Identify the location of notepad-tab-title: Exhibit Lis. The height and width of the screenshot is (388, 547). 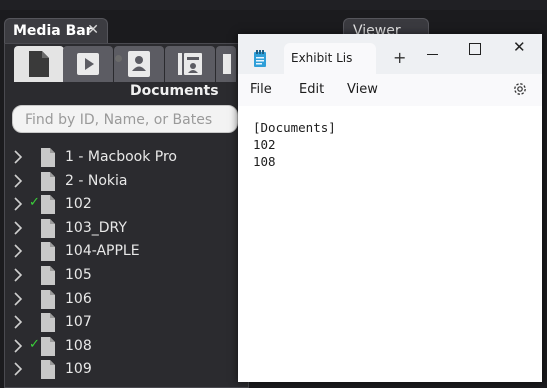
(322, 58).